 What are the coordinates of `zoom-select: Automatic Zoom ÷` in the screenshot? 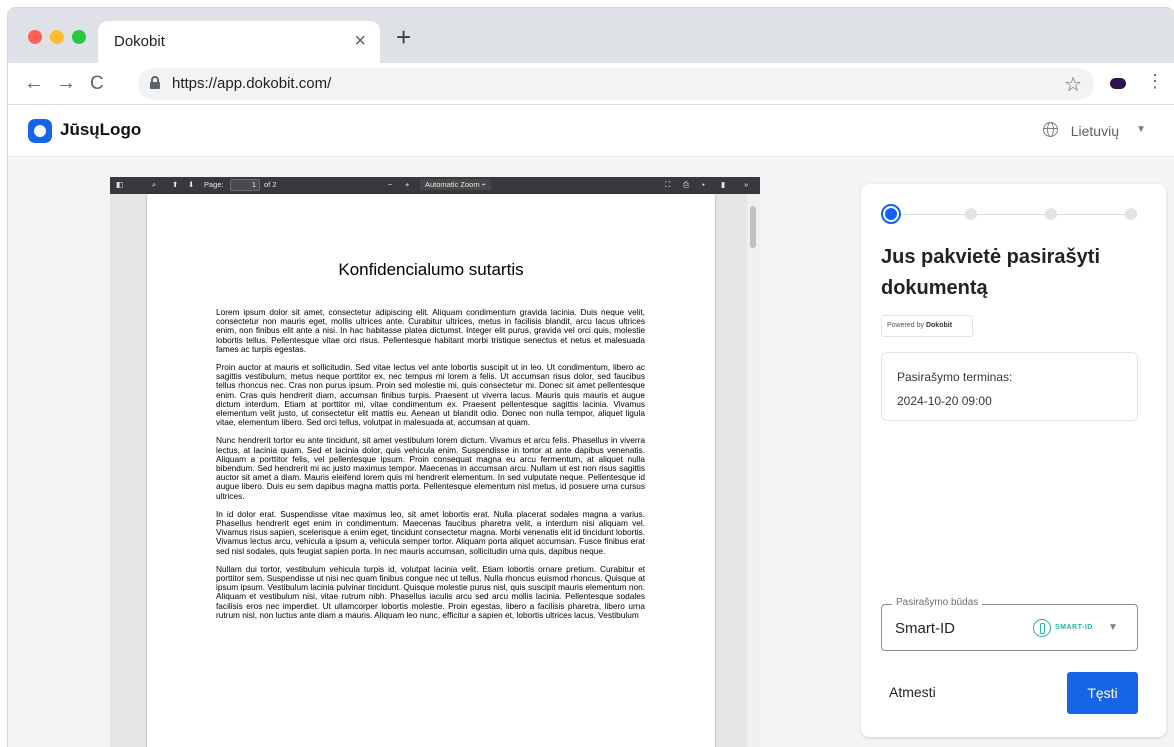 It's located at (455, 184).